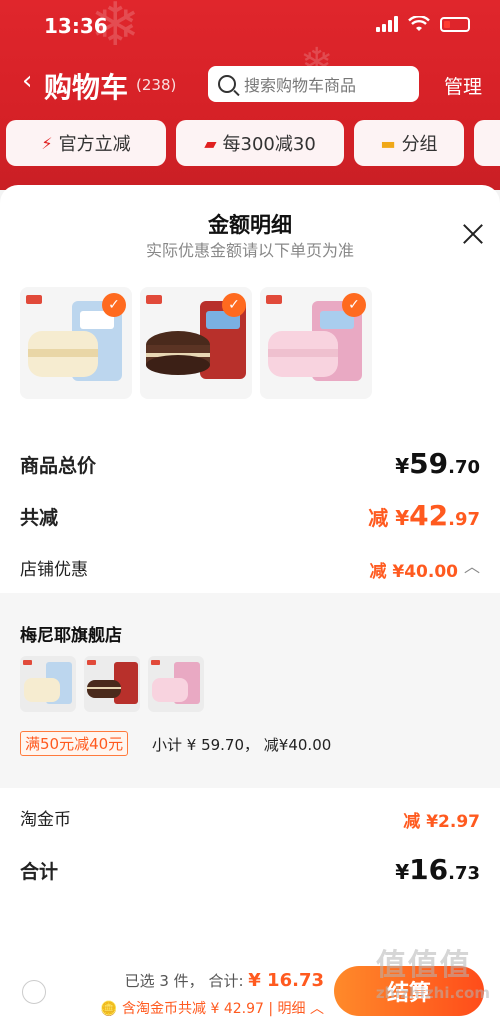 This screenshot has height=1027, width=500. What do you see at coordinates (413, 572) in the screenshot?
I see `store-discount-value: 减 ¥40.00` at bounding box center [413, 572].